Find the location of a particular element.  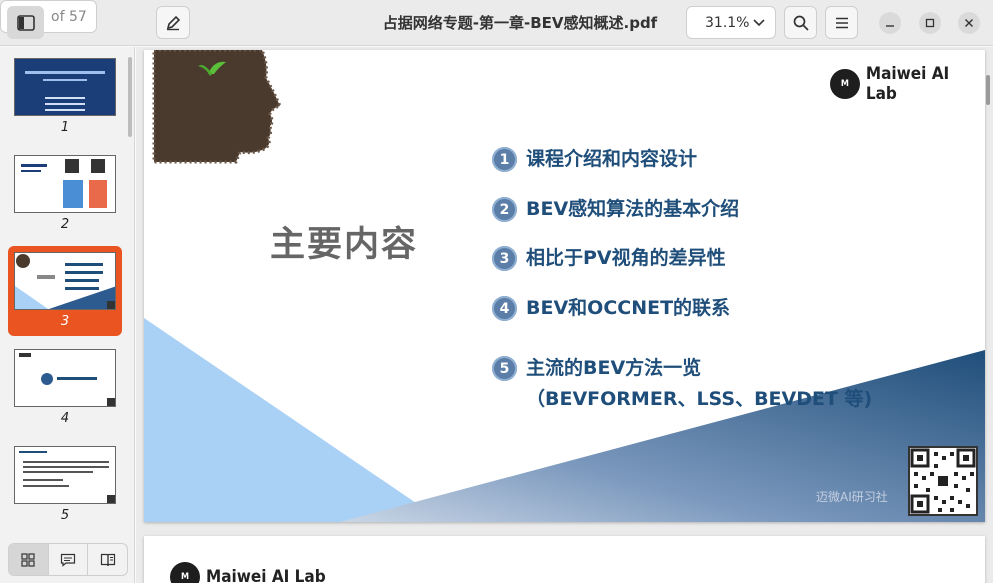

agenda-number: 3 is located at coordinates (504, 258).